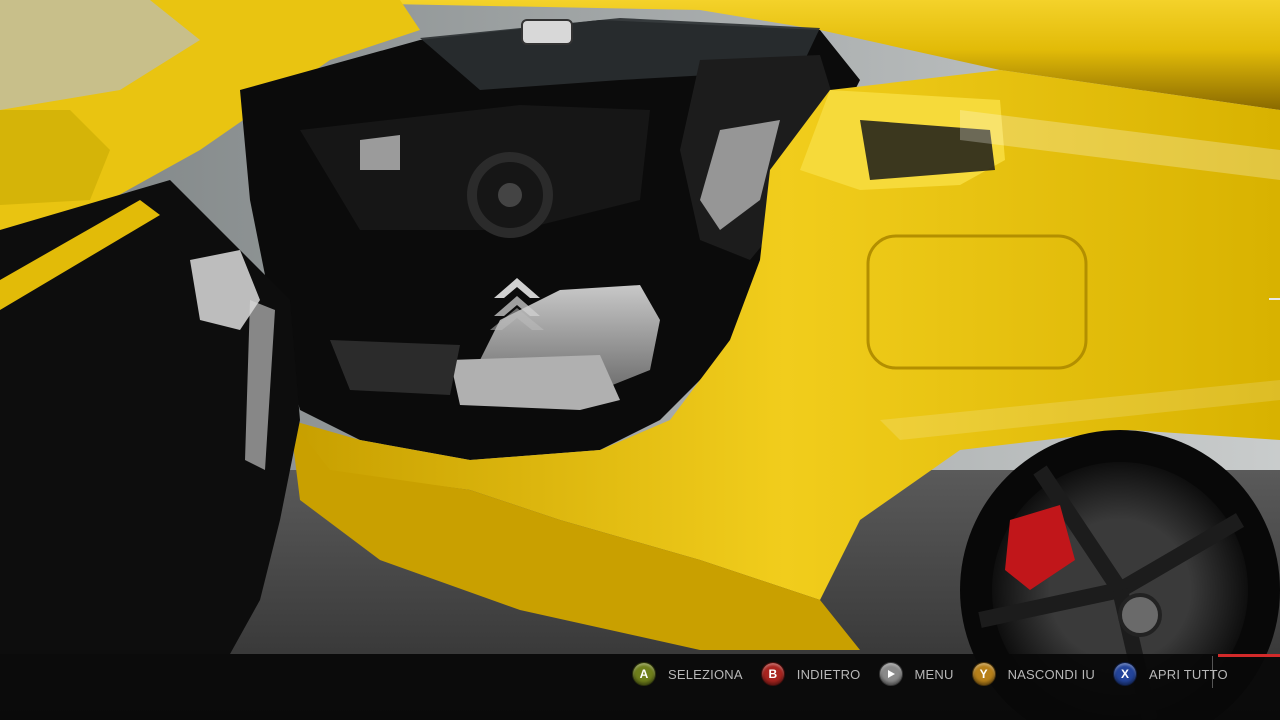  I want to click on b-button-icon: B, so click(772, 674).